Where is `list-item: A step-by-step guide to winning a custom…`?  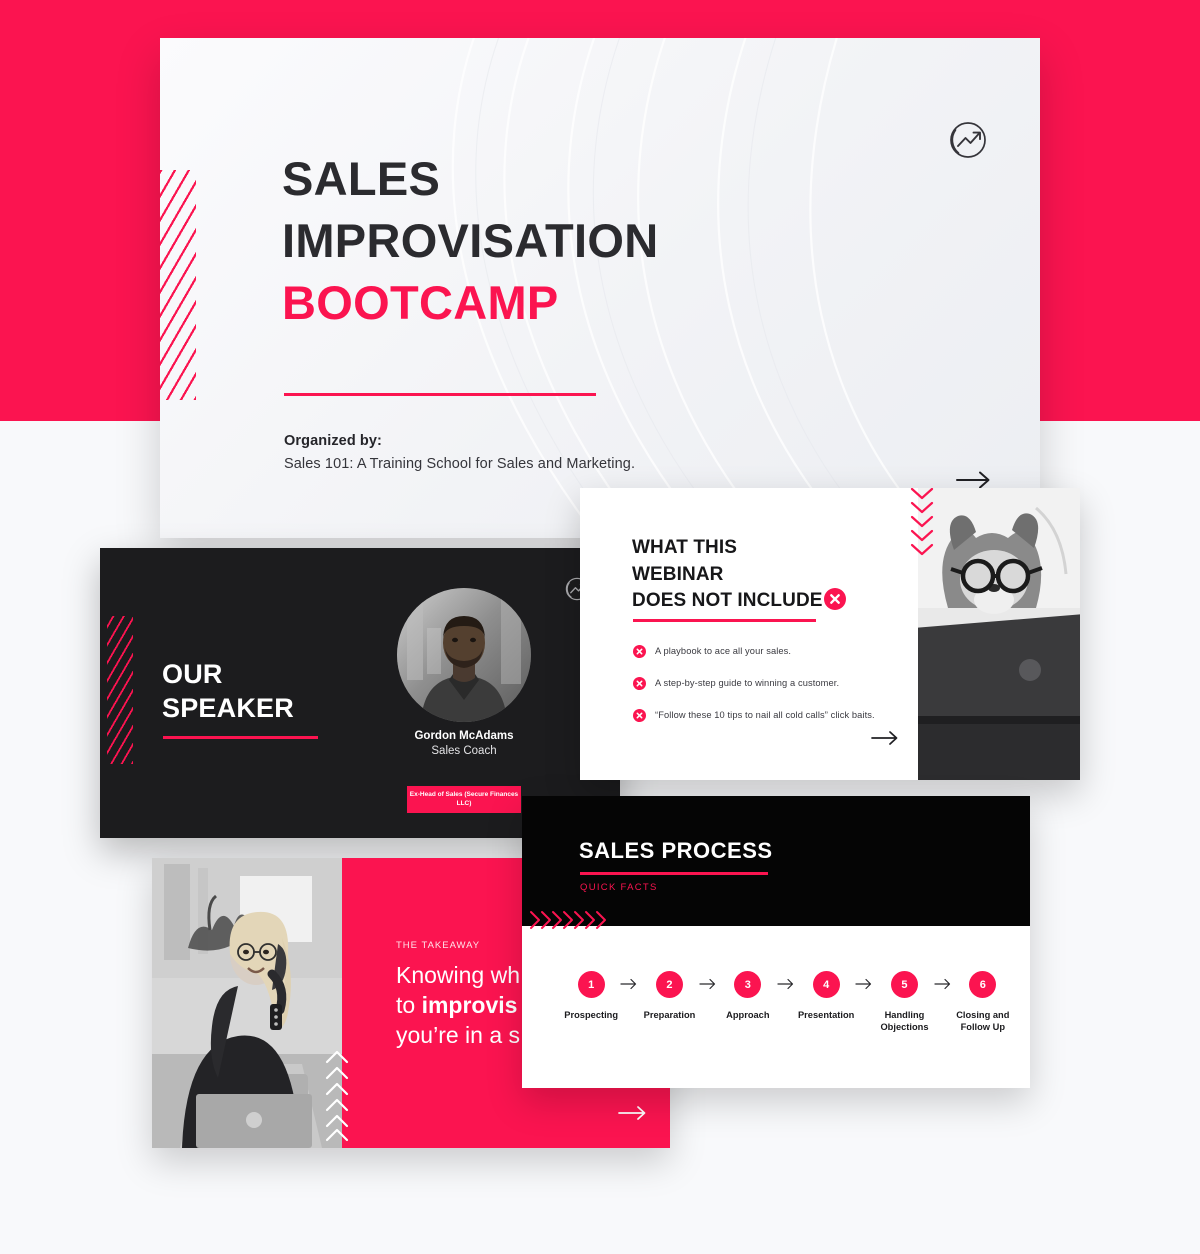
list-item: A step-by-step guide to winning a custom… is located at coordinates (774, 686).